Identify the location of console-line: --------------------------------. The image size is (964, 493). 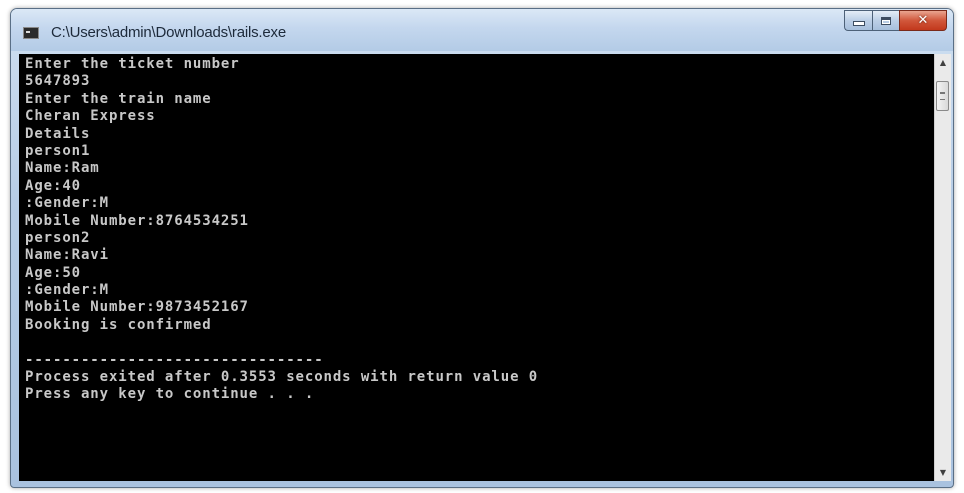
(174, 359).